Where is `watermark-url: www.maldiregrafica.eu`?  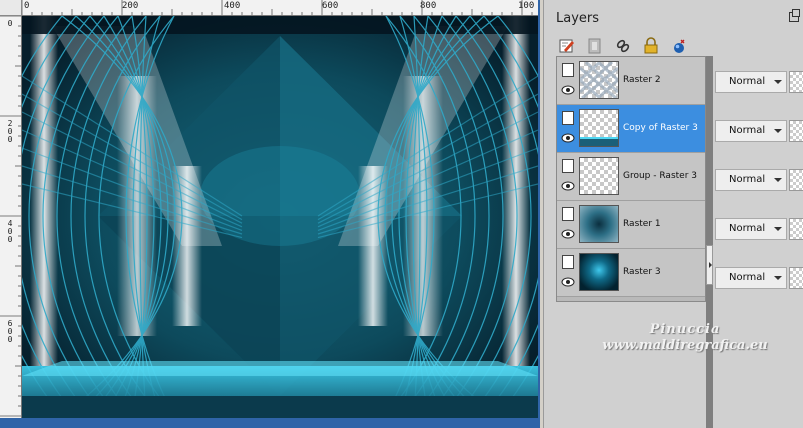 watermark-url: www.maldiregrafica.eu is located at coordinates (685, 345).